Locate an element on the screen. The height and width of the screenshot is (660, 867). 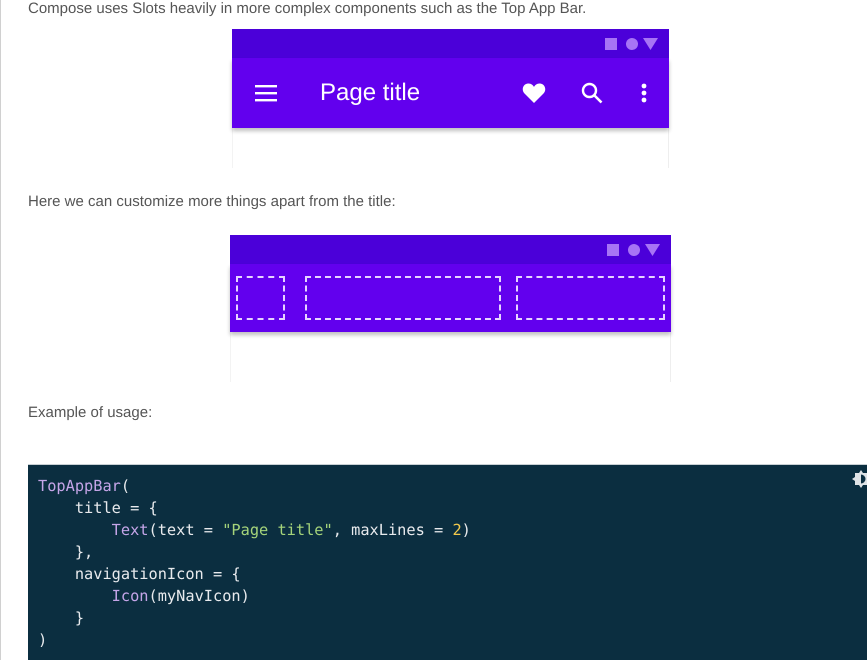
slot-outline is located at coordinates (260, 298).